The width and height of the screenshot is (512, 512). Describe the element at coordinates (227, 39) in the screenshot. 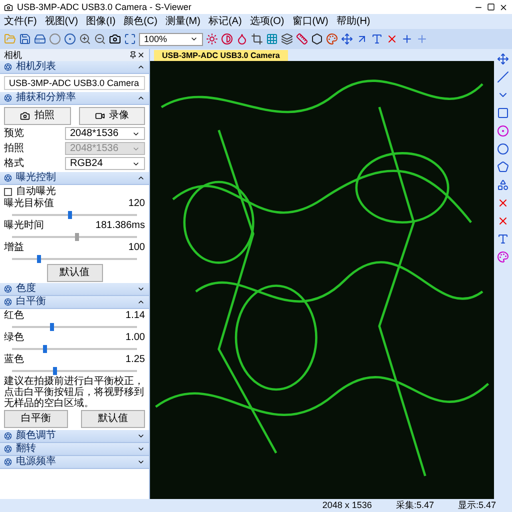

I see `contrast-icon` at that location.